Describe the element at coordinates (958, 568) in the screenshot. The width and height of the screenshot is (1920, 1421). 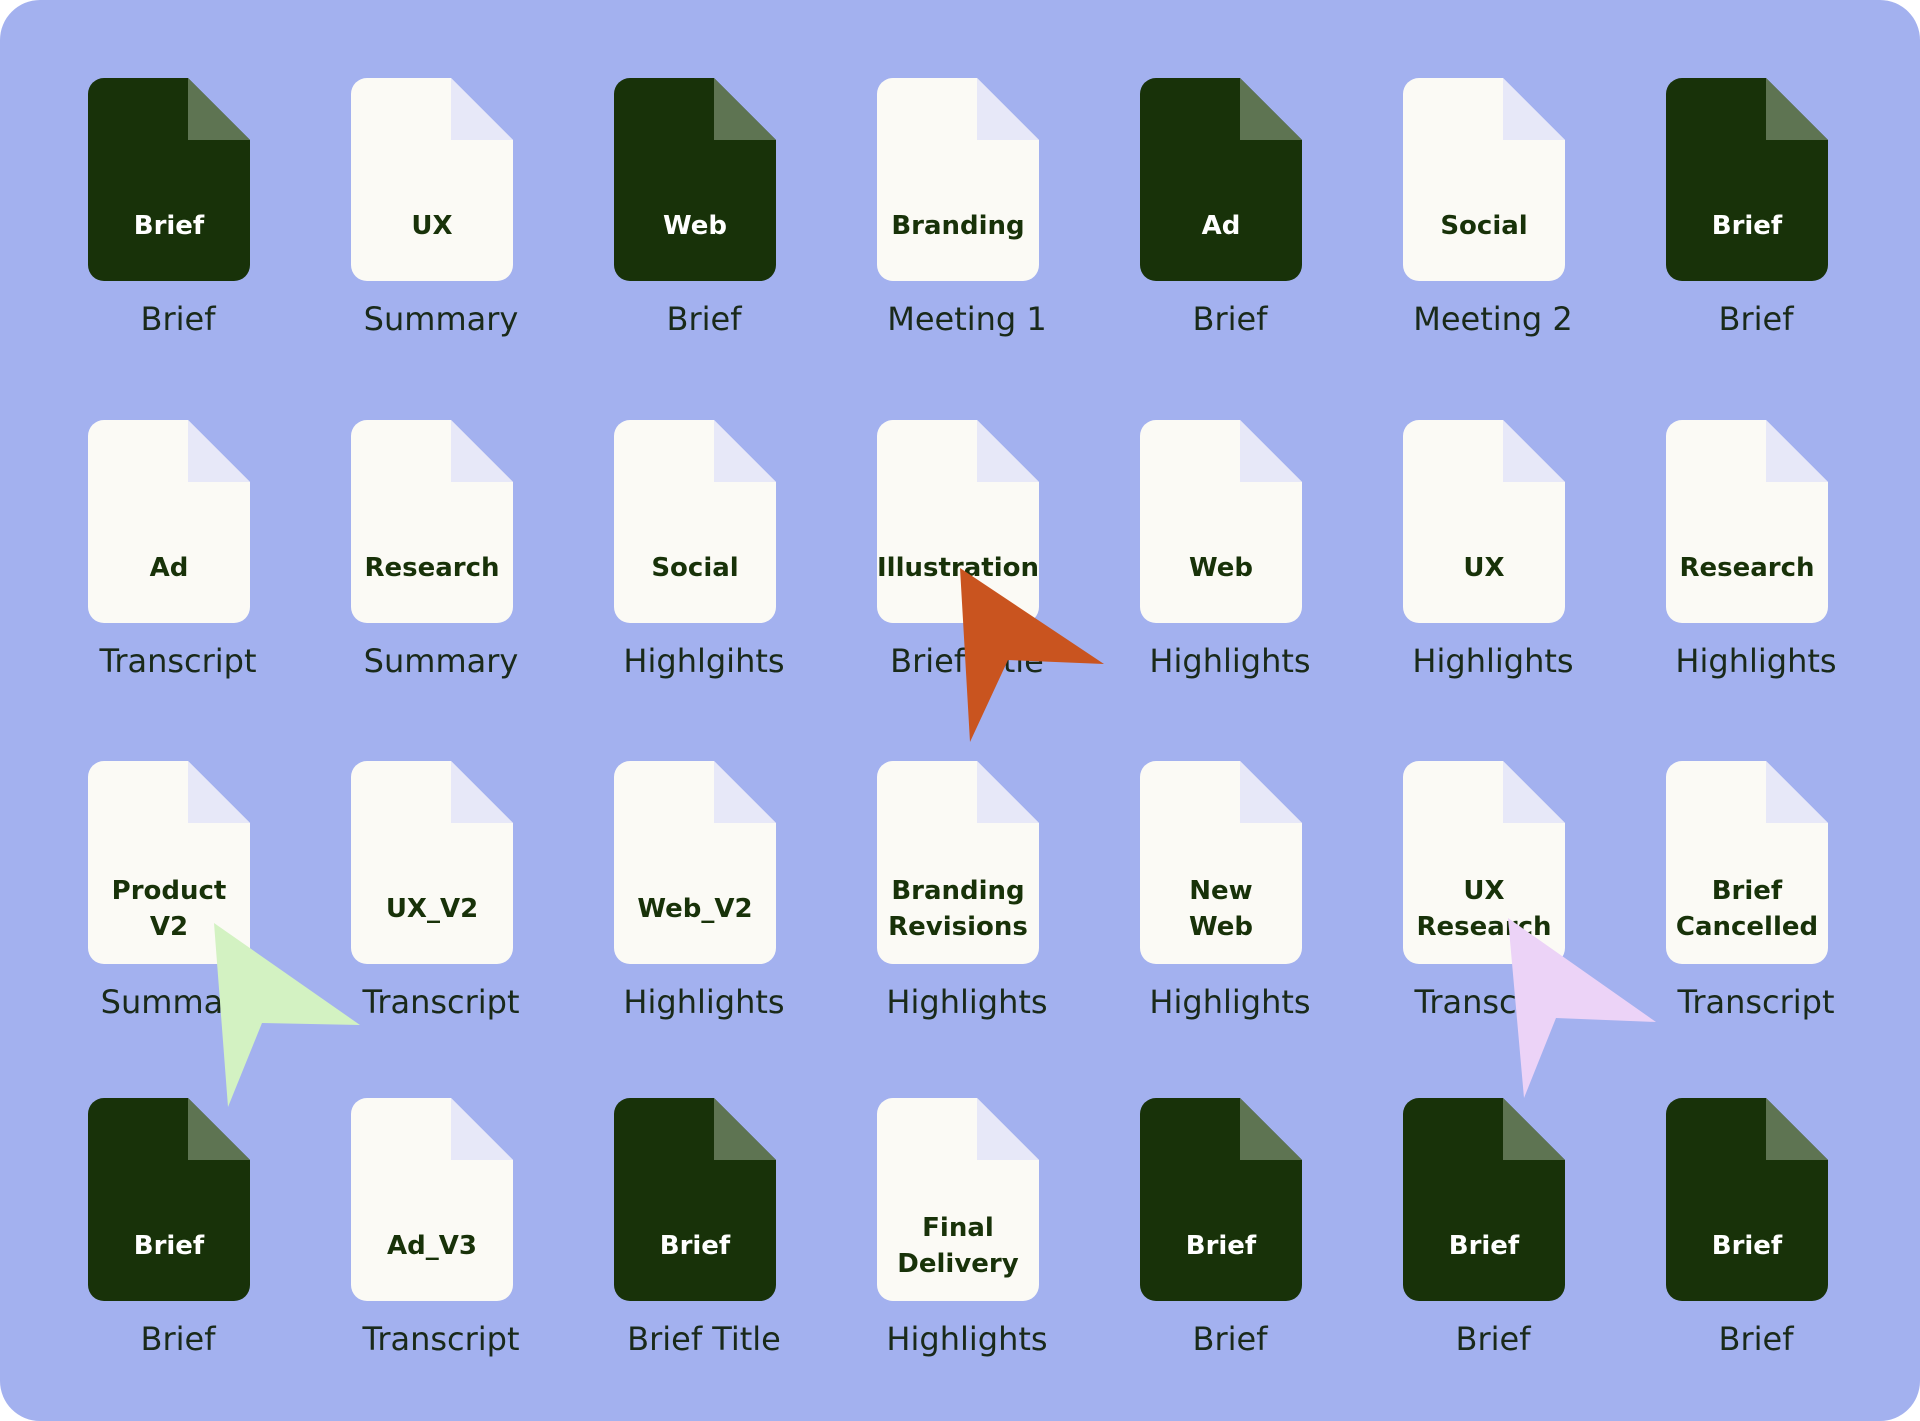
I see `file-tag: Illustration` at that location.